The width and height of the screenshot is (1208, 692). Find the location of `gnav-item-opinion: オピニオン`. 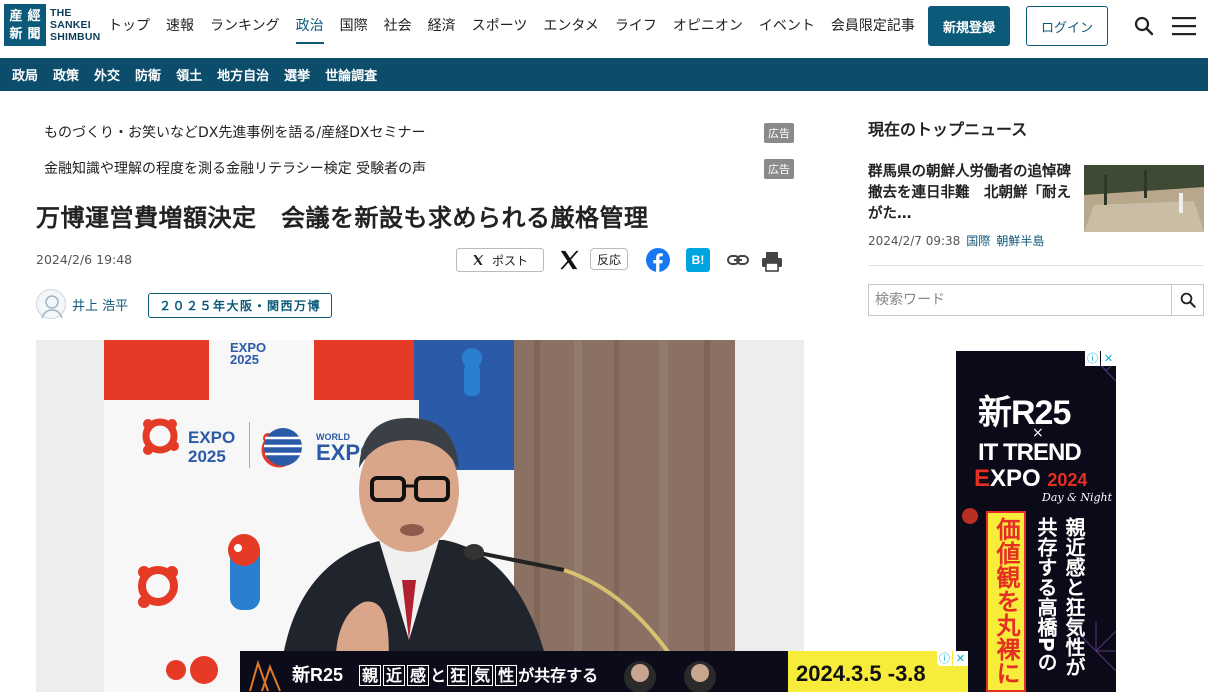

gnav-item-opinion: オピニオン is located at coordinates (708, 26).